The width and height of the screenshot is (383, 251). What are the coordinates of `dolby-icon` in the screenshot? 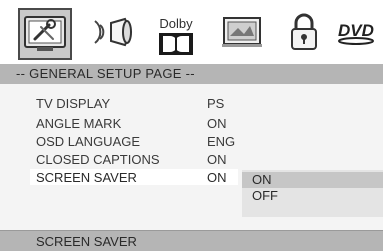 It's located at (176, 44).